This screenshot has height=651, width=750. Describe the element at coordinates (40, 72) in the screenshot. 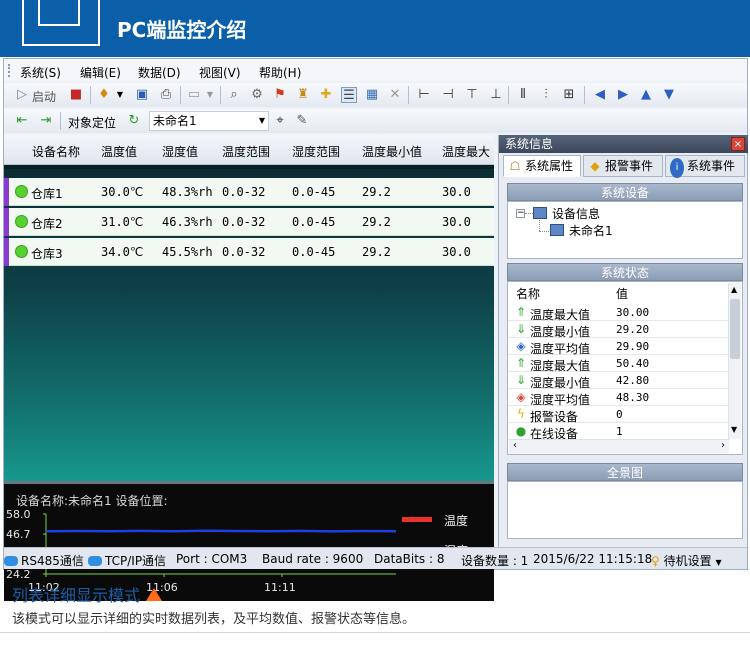

I see `menu-system: 系统(S)` at that location.